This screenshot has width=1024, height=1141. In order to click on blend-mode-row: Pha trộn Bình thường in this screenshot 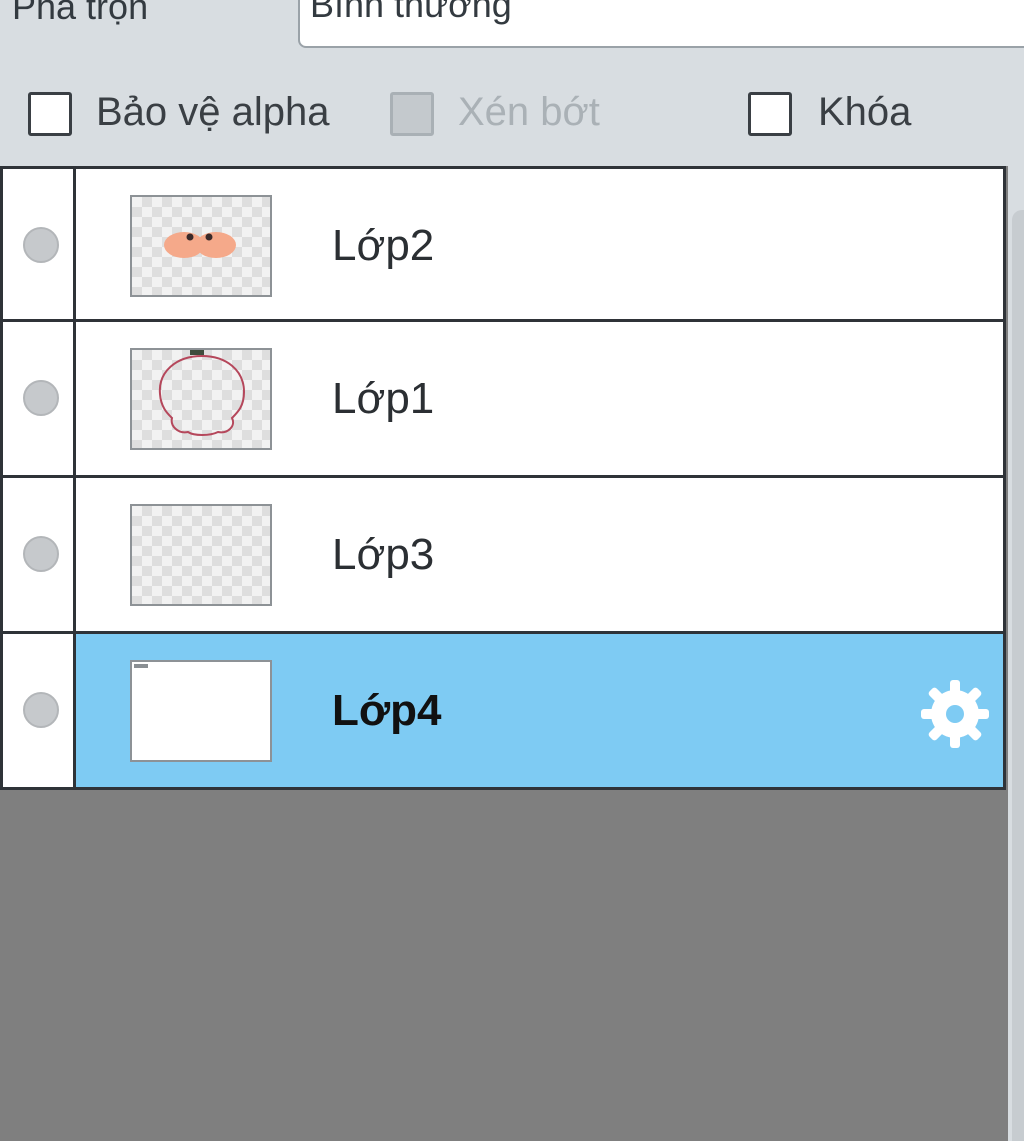, I will do `click(512, 29)`.